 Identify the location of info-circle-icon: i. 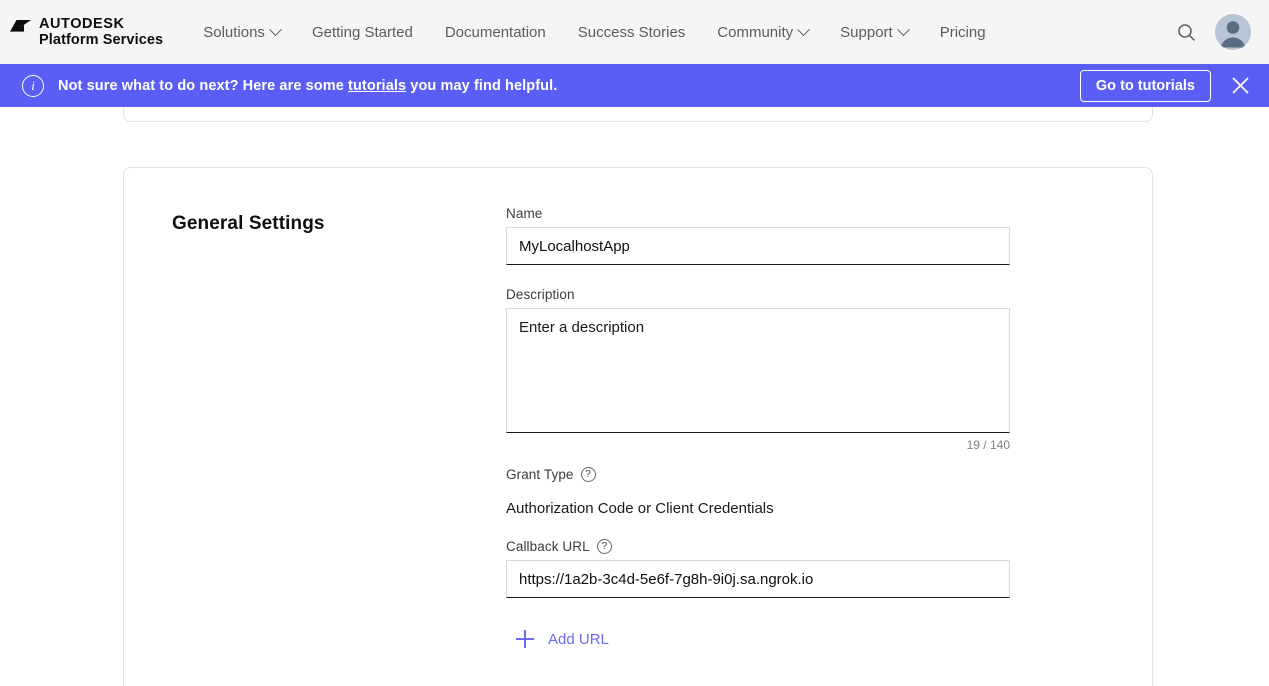
(33, 85).